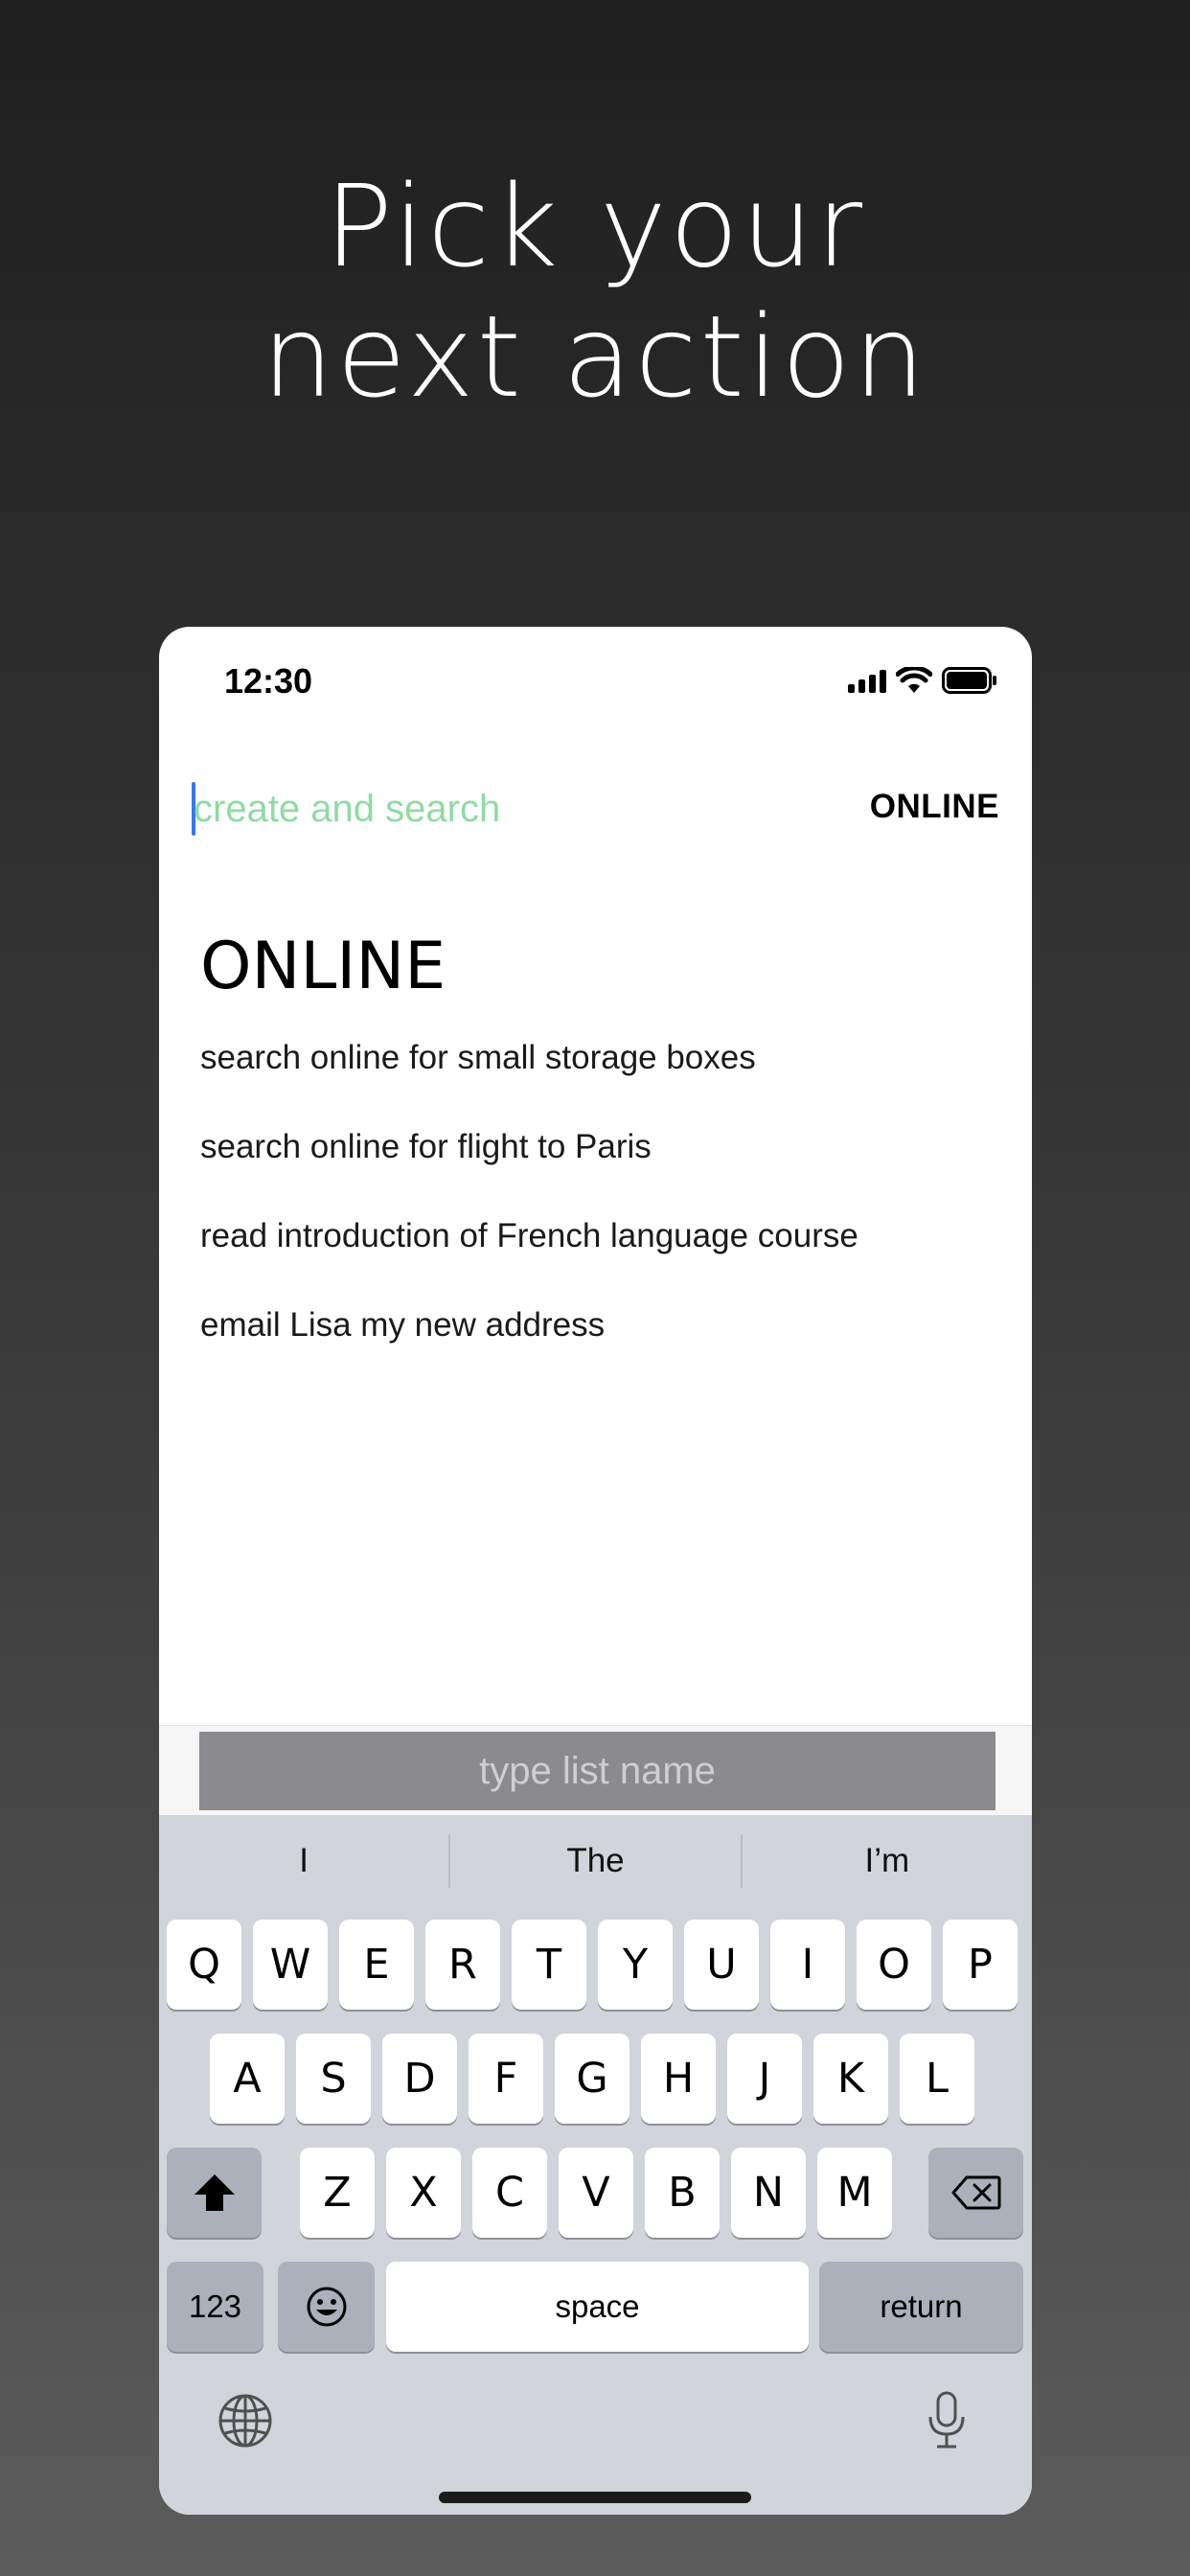 This screenshot has width=1190, height=2576. I want to click on headline-line-1: Pick your, so click(595, 226).